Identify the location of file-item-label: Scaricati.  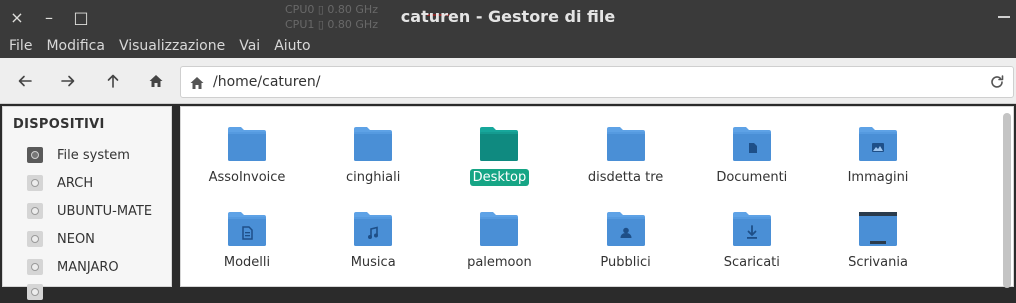
(751, 262).